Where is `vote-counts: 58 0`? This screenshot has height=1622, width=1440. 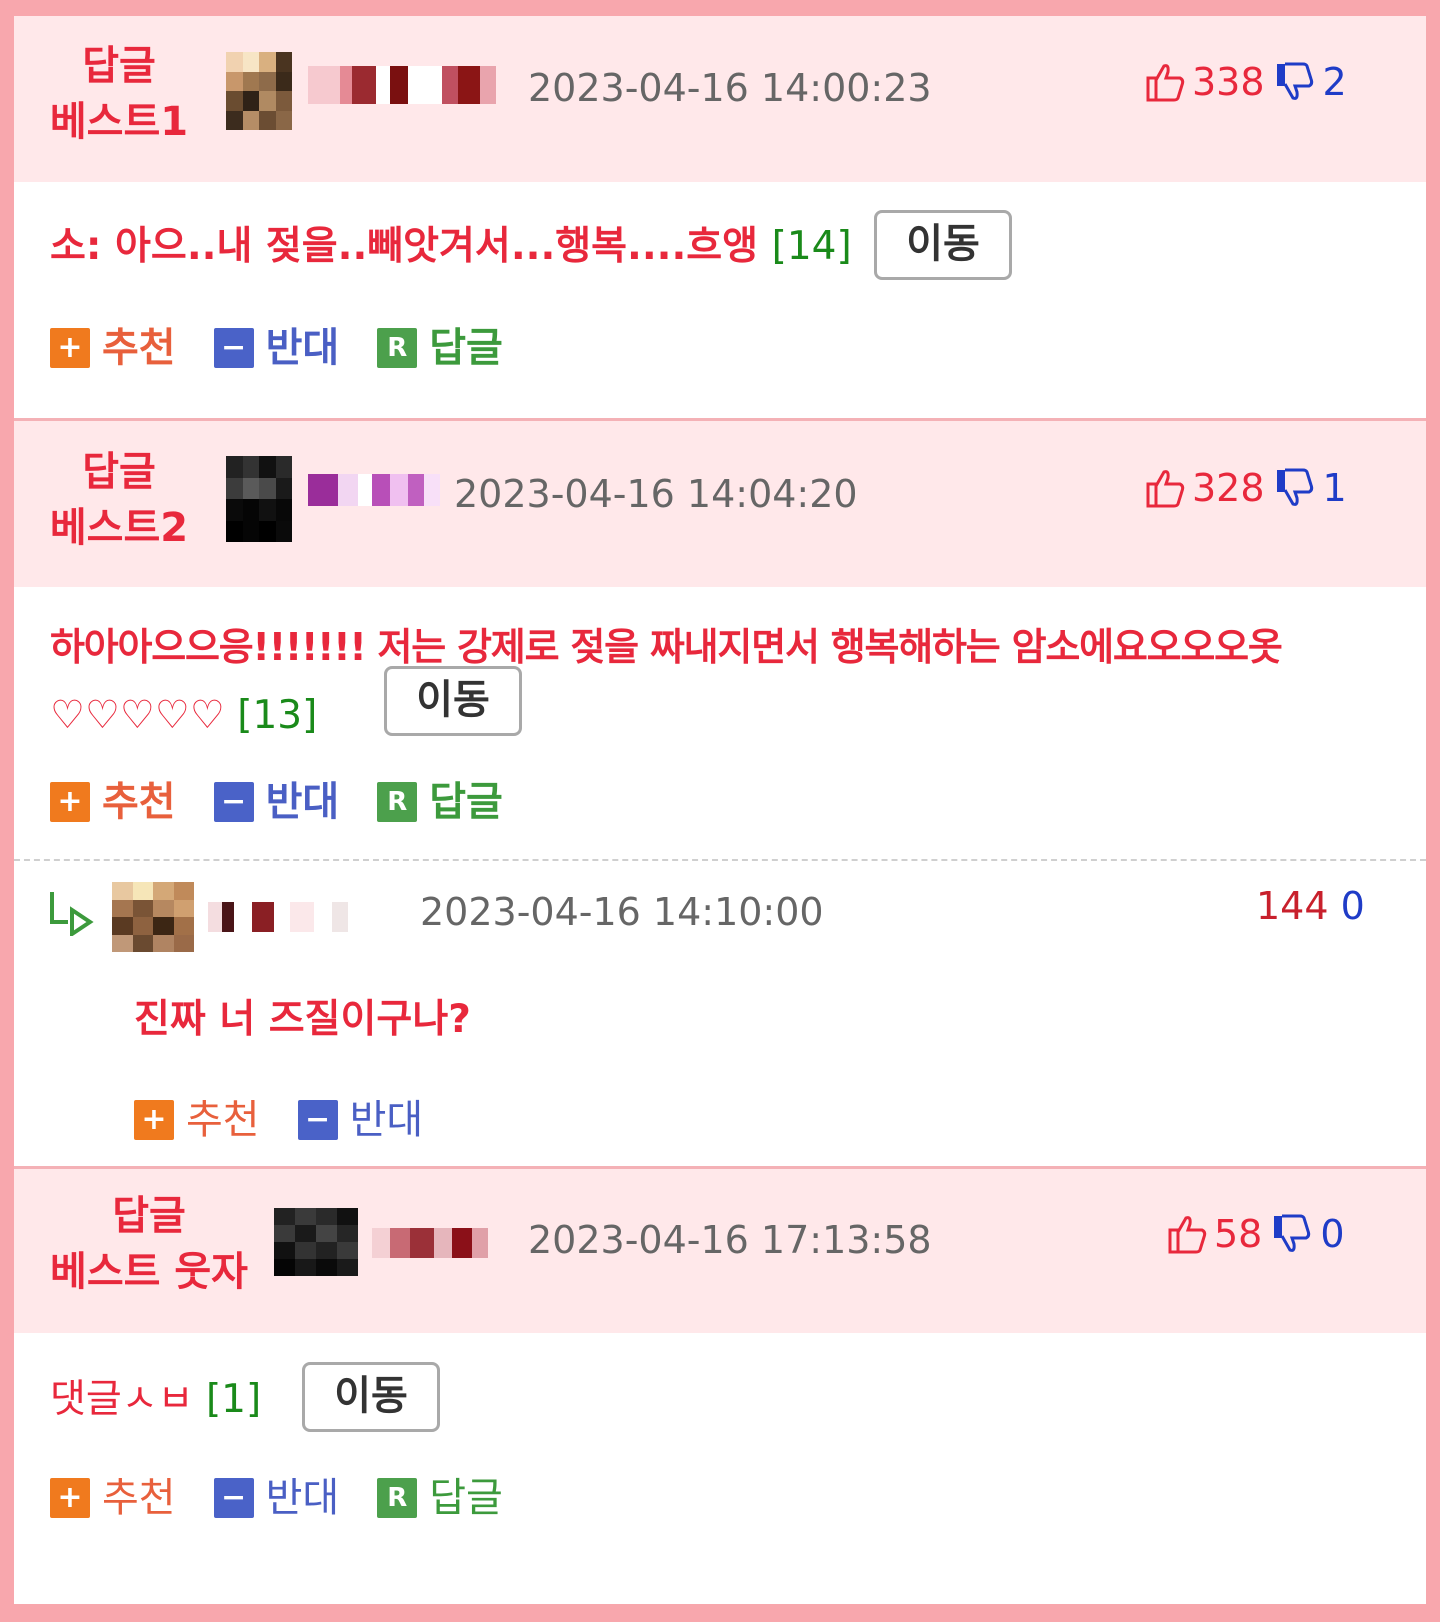 vote-counts: 58 0 is located at coordinates (1255, 1234).